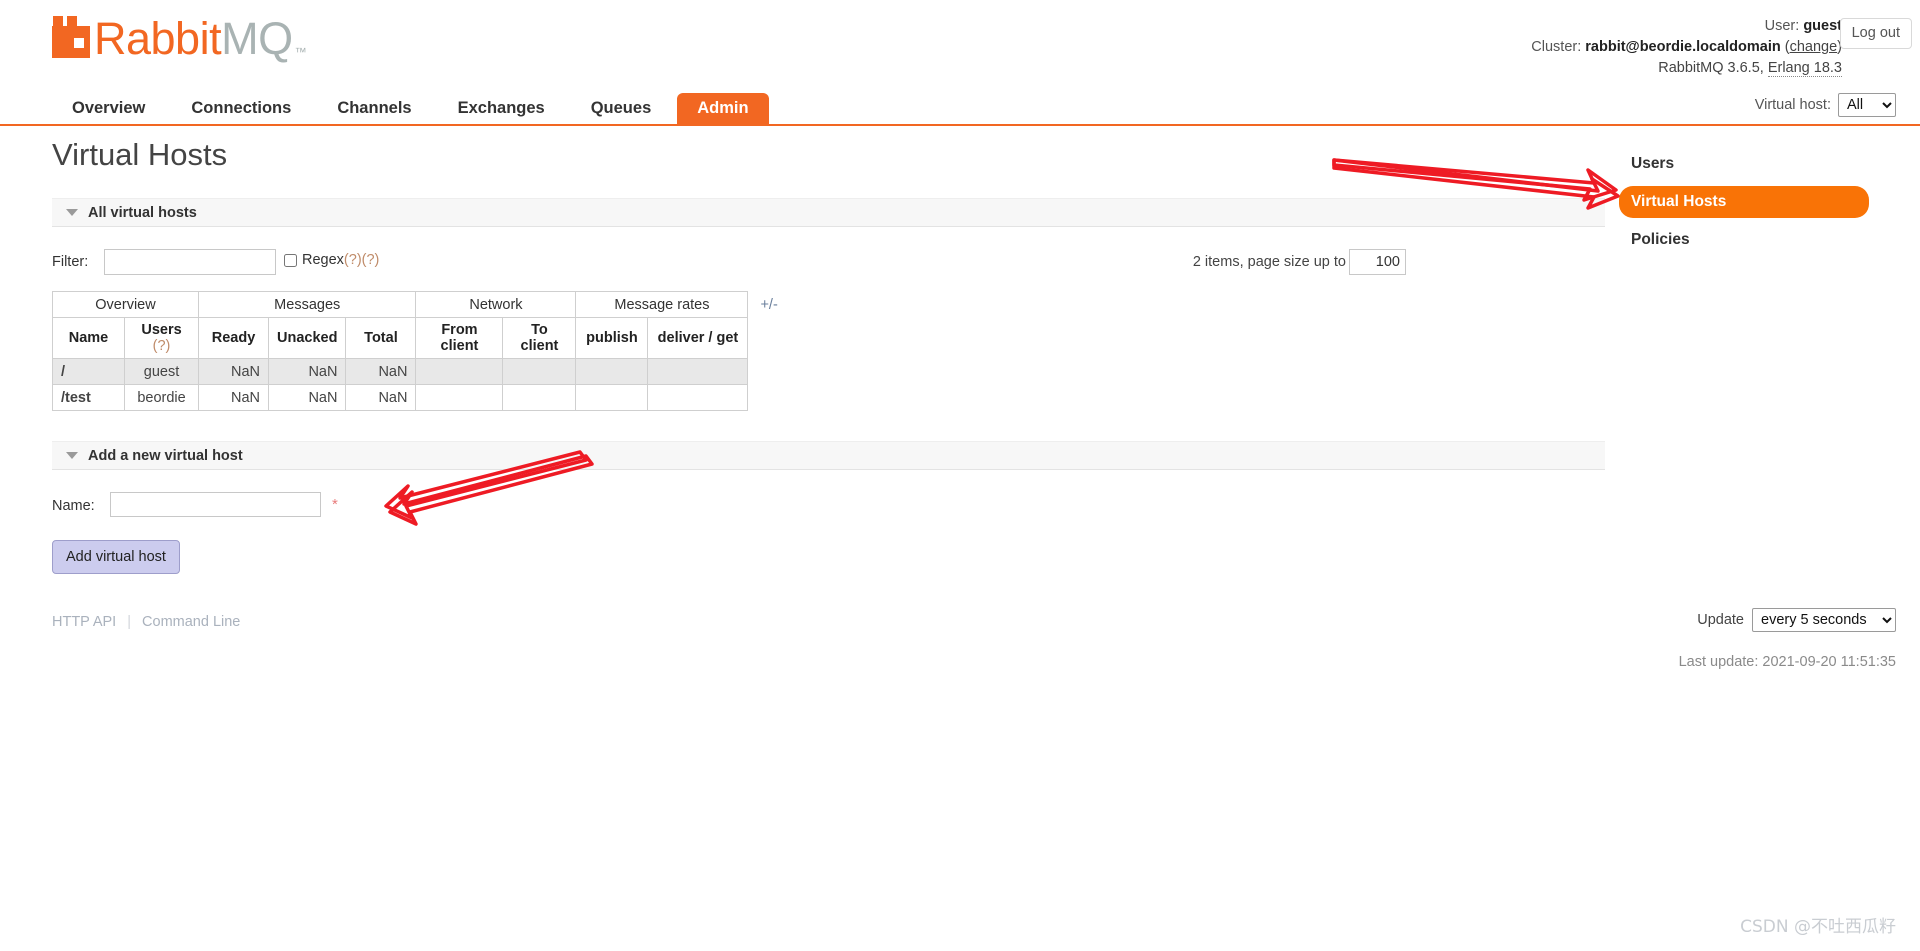  Describe the element at coordinates (88, 371) in the screenshot. I see `cell-name: /` at that location.